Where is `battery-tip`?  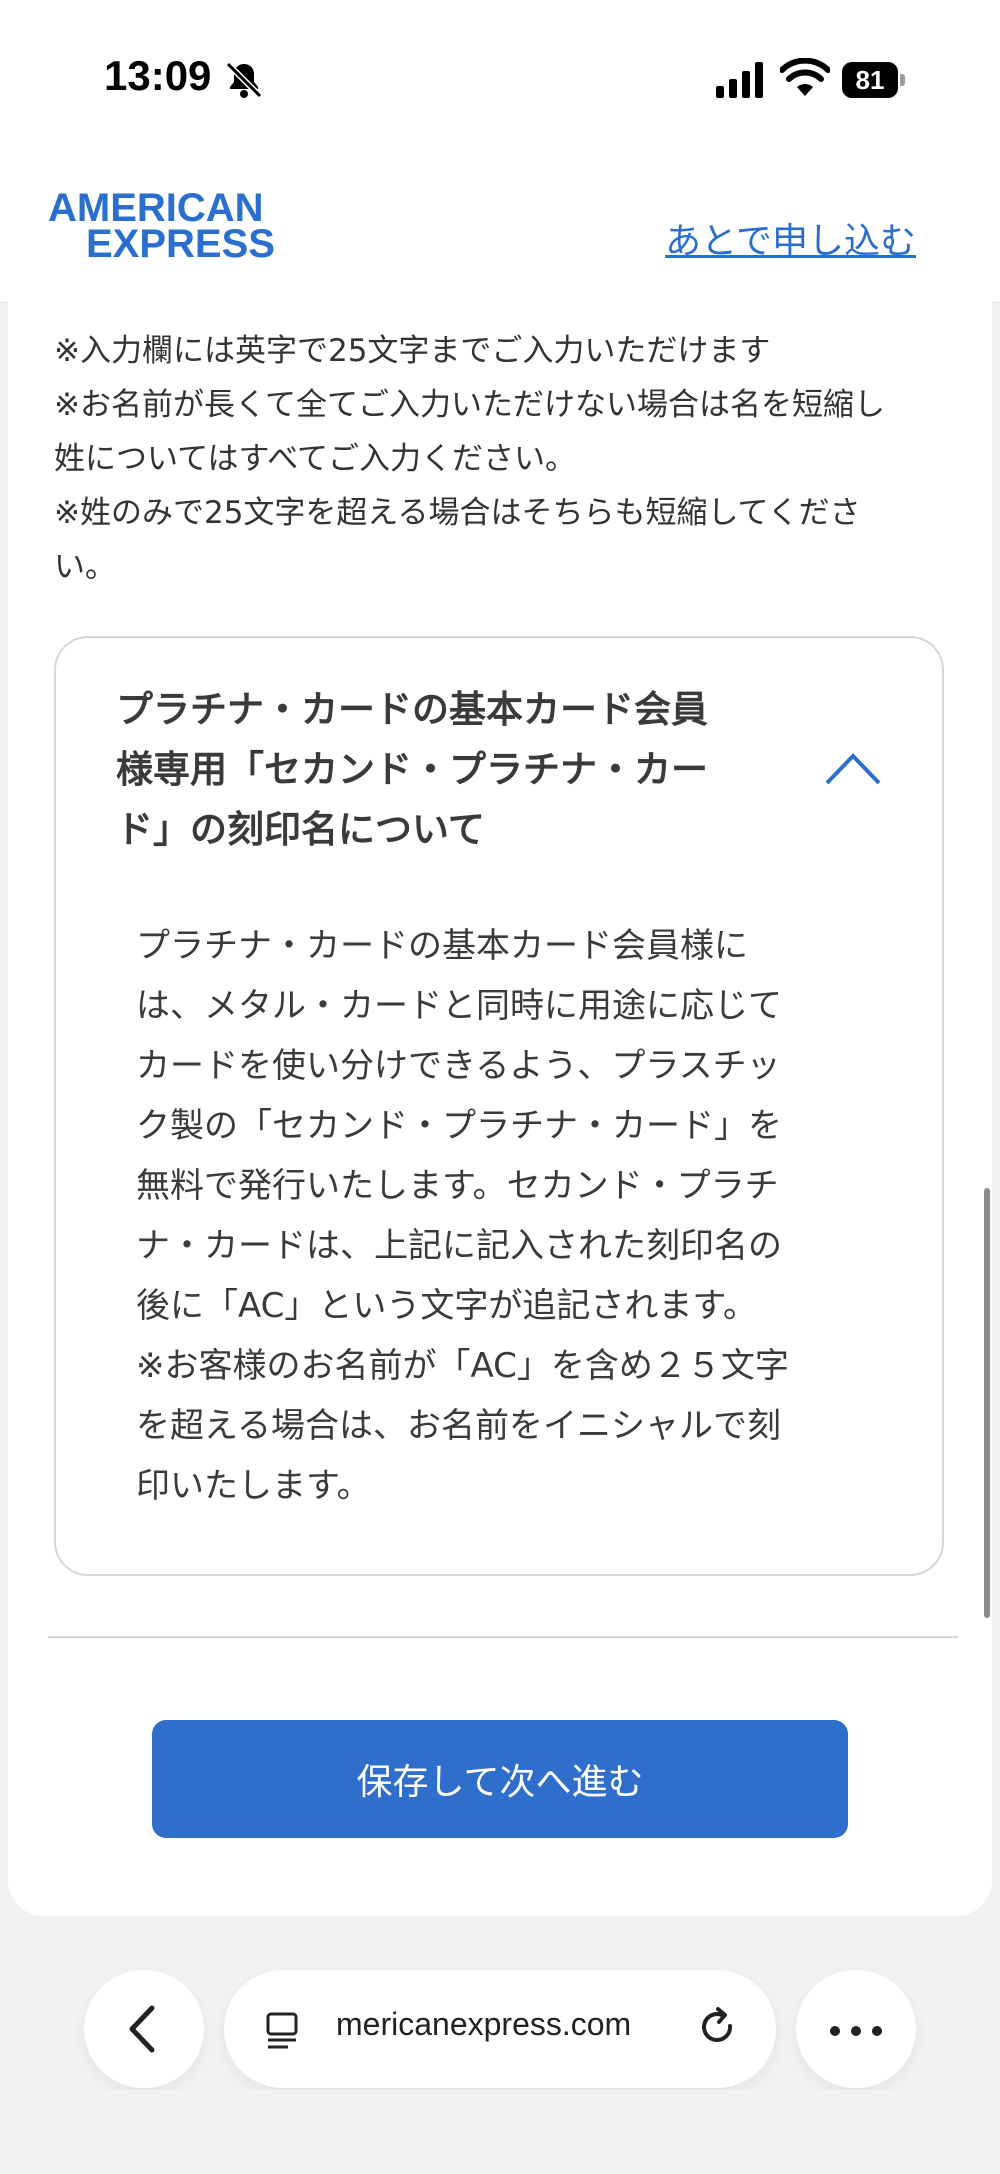
battery-tip is located at coordinates (902, 80).